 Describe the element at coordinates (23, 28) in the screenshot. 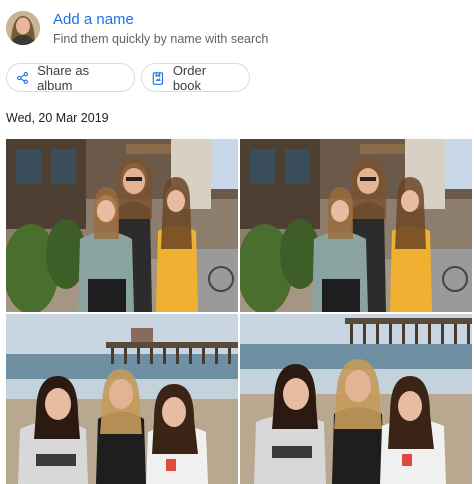

I see `avatar` at that location.